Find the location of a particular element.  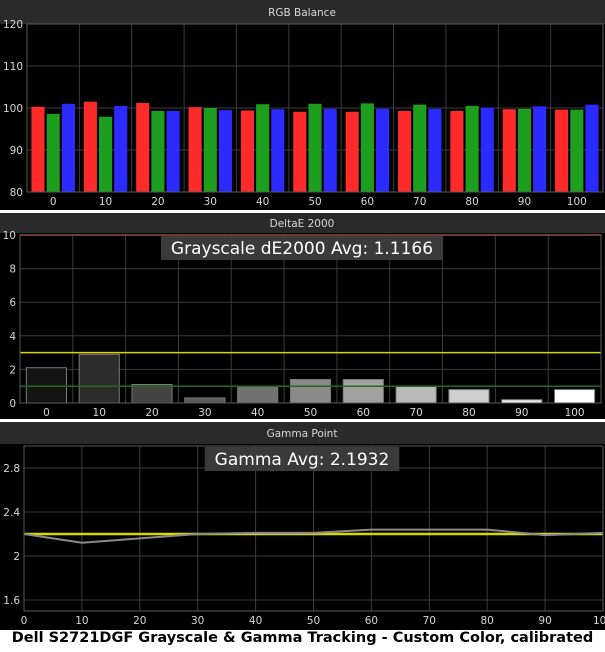

y-tick-label: 2.8 is located at coordinates (11, 469).